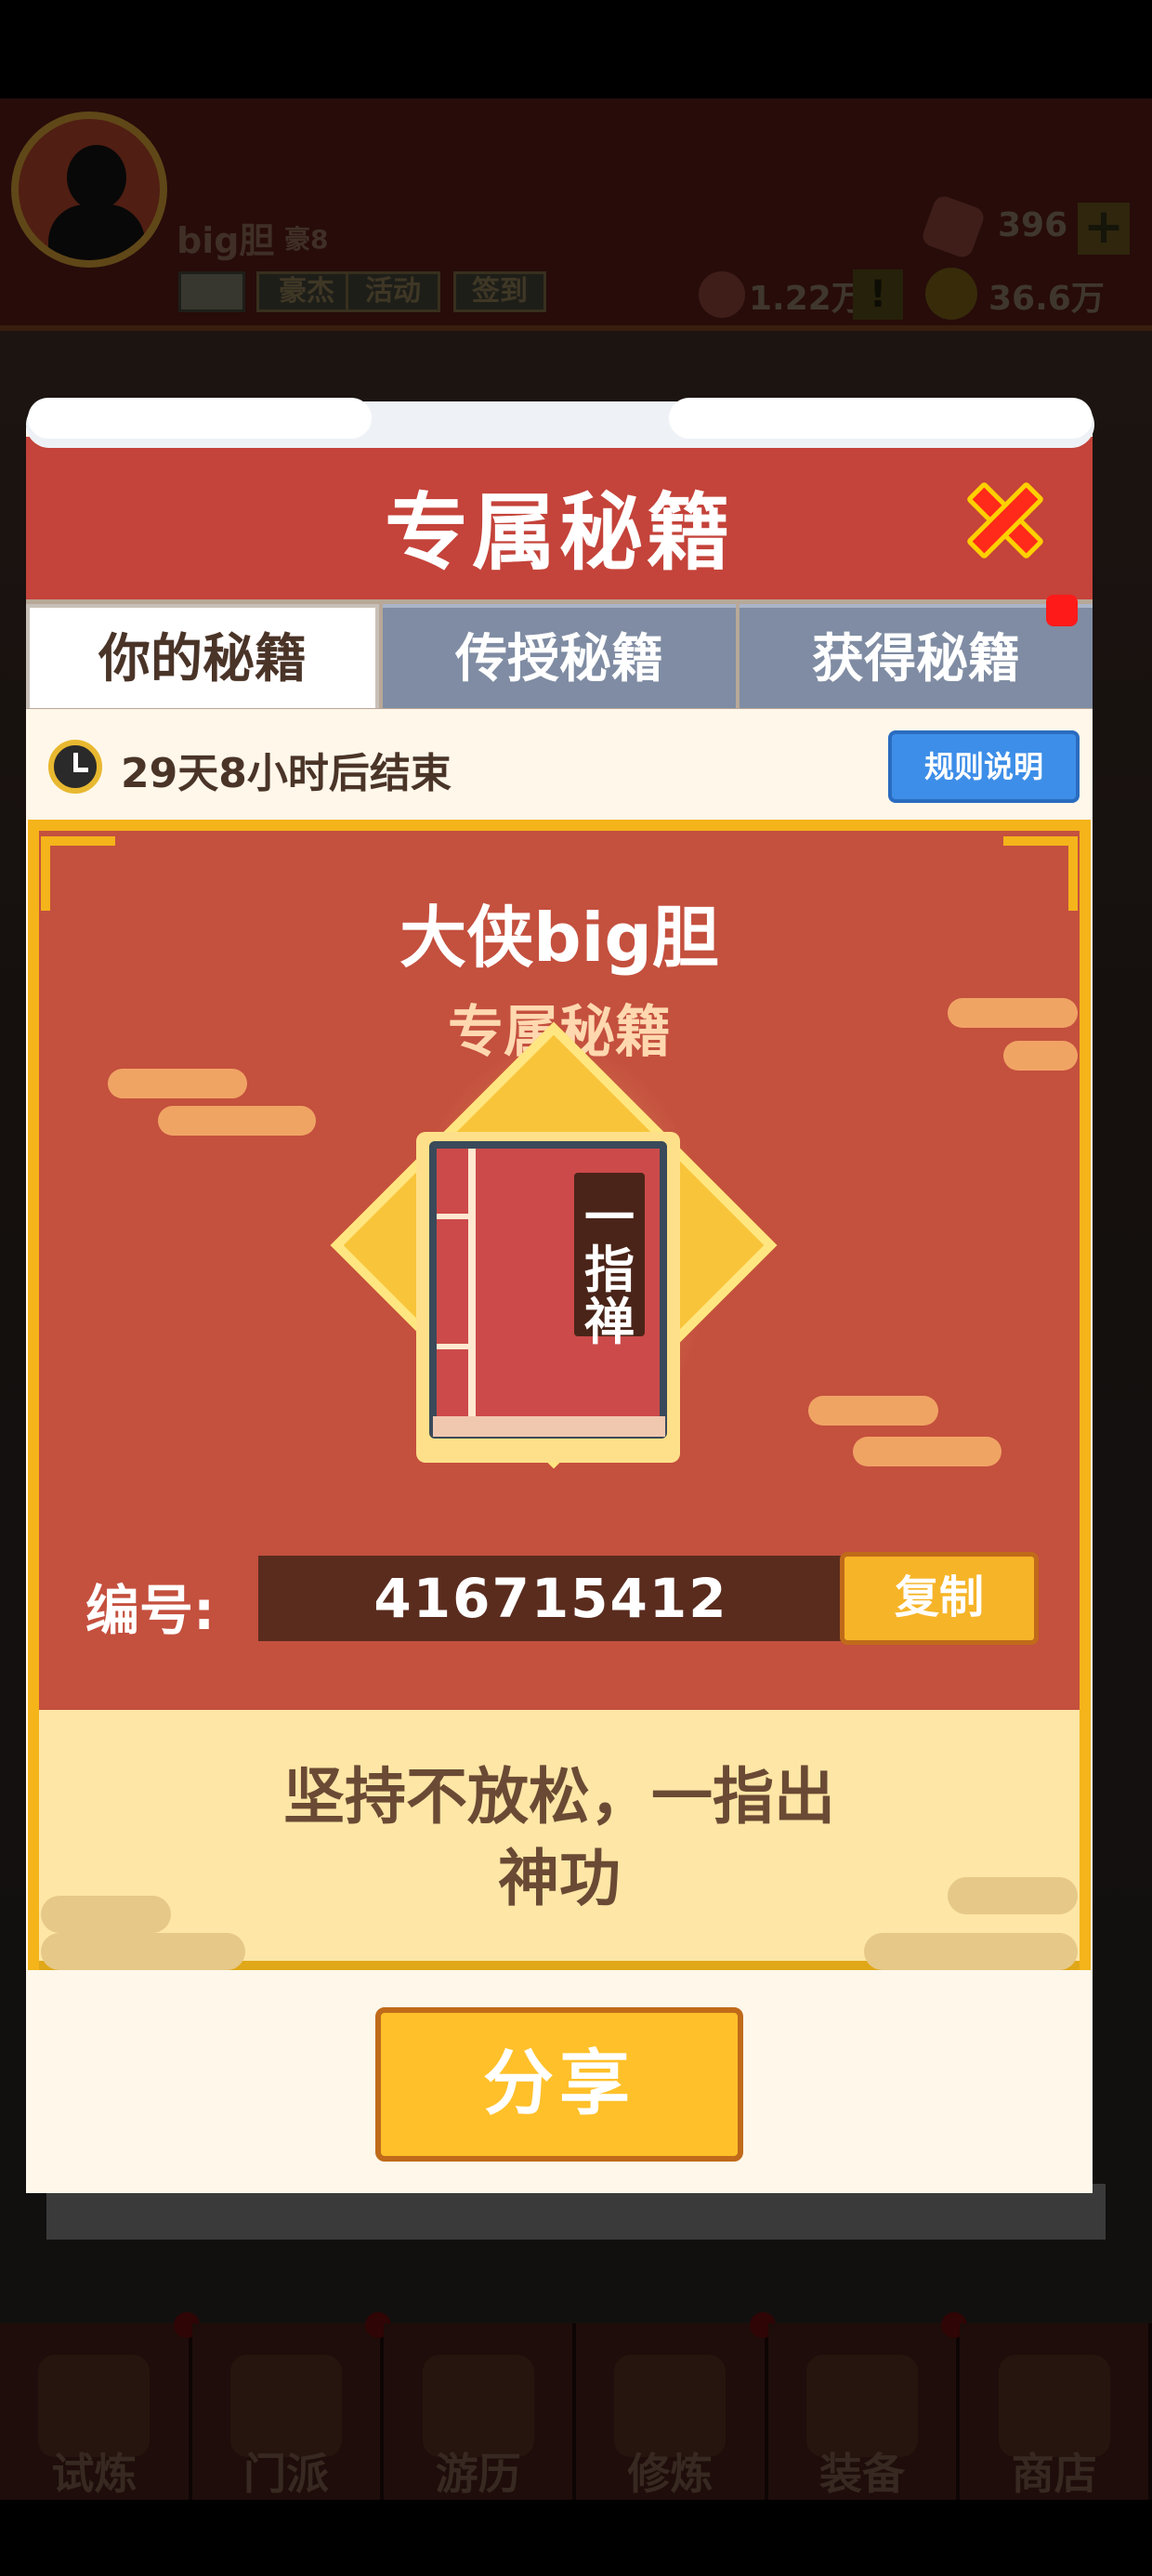 The image size is (1152, 2576). Describe the element at coordinates (75, 767) in the screenshot. I see `clock-icon` at that location.